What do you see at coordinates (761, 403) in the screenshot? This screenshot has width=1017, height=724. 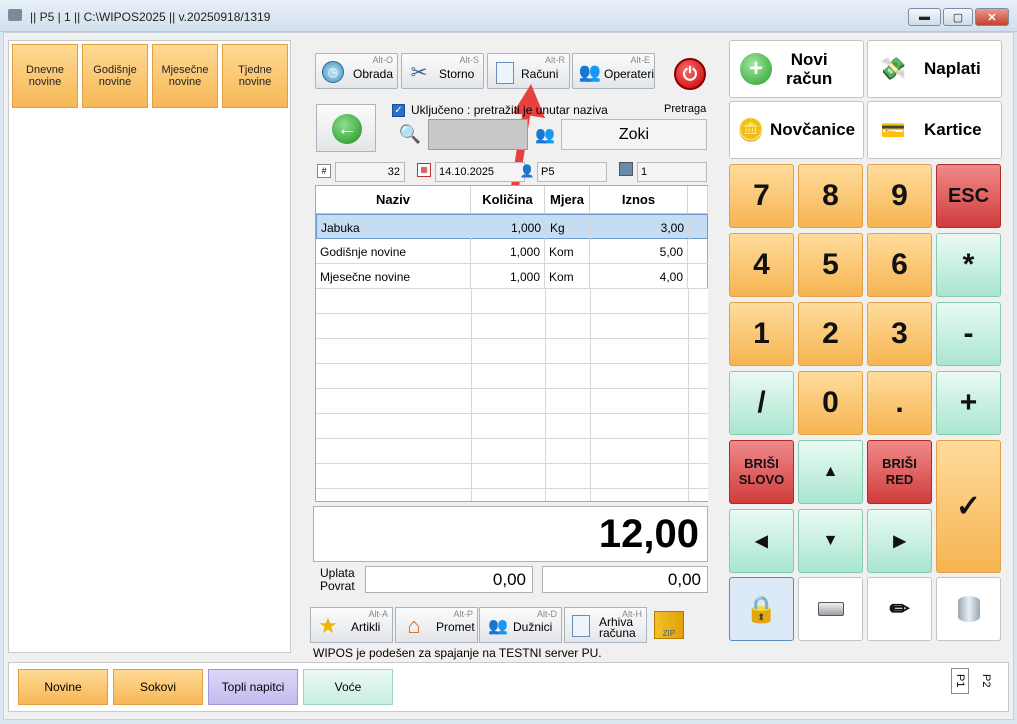 I see `key-divide: /` at bounding box center [761, 403].